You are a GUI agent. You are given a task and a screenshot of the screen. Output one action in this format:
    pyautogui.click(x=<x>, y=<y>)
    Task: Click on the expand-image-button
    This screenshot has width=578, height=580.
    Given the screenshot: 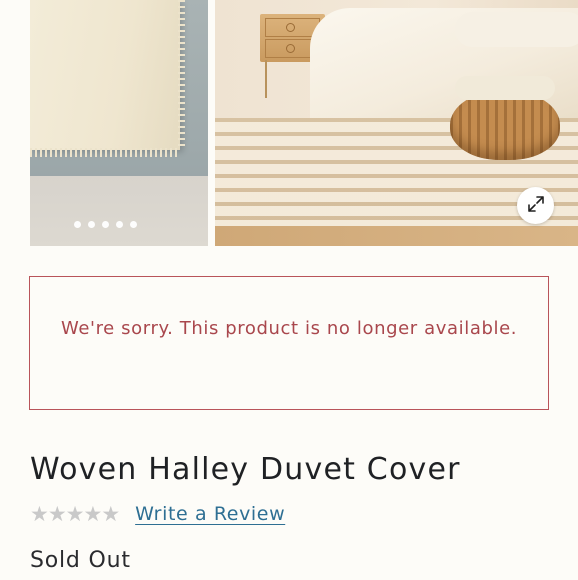 What is the action you would take?
    pyautogui.click(x=535, y=205)
    